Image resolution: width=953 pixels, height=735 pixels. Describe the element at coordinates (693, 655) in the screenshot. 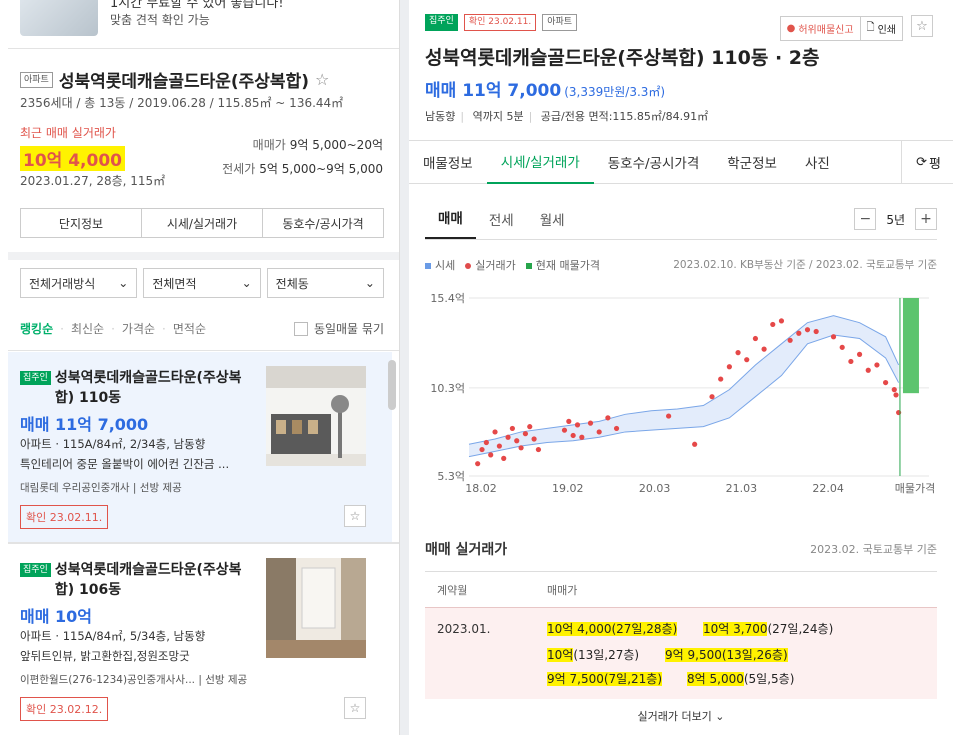

I see `deal-price: 9억 9,500` at that location.